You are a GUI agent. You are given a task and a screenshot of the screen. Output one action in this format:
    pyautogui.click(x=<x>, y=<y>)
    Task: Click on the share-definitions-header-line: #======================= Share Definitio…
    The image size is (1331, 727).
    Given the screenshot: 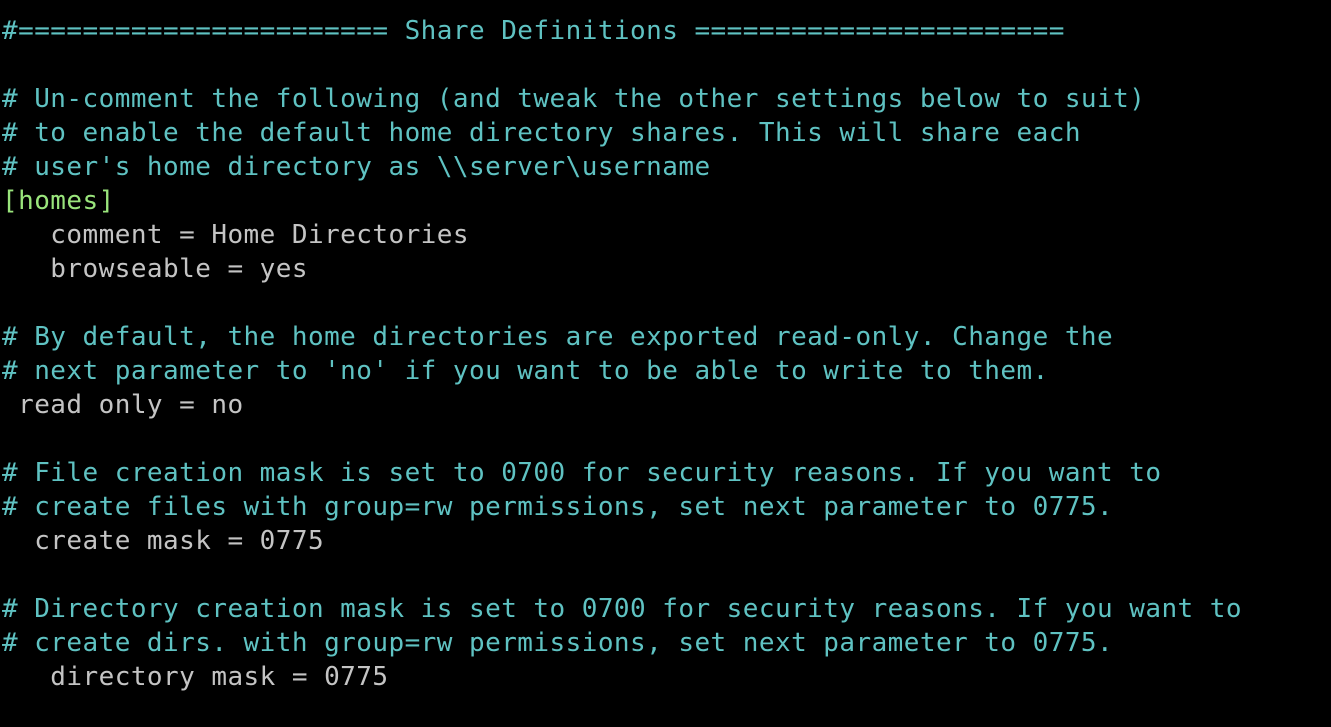 What is the action you would take?
    pyautogui.click(x=533, y=31)
    